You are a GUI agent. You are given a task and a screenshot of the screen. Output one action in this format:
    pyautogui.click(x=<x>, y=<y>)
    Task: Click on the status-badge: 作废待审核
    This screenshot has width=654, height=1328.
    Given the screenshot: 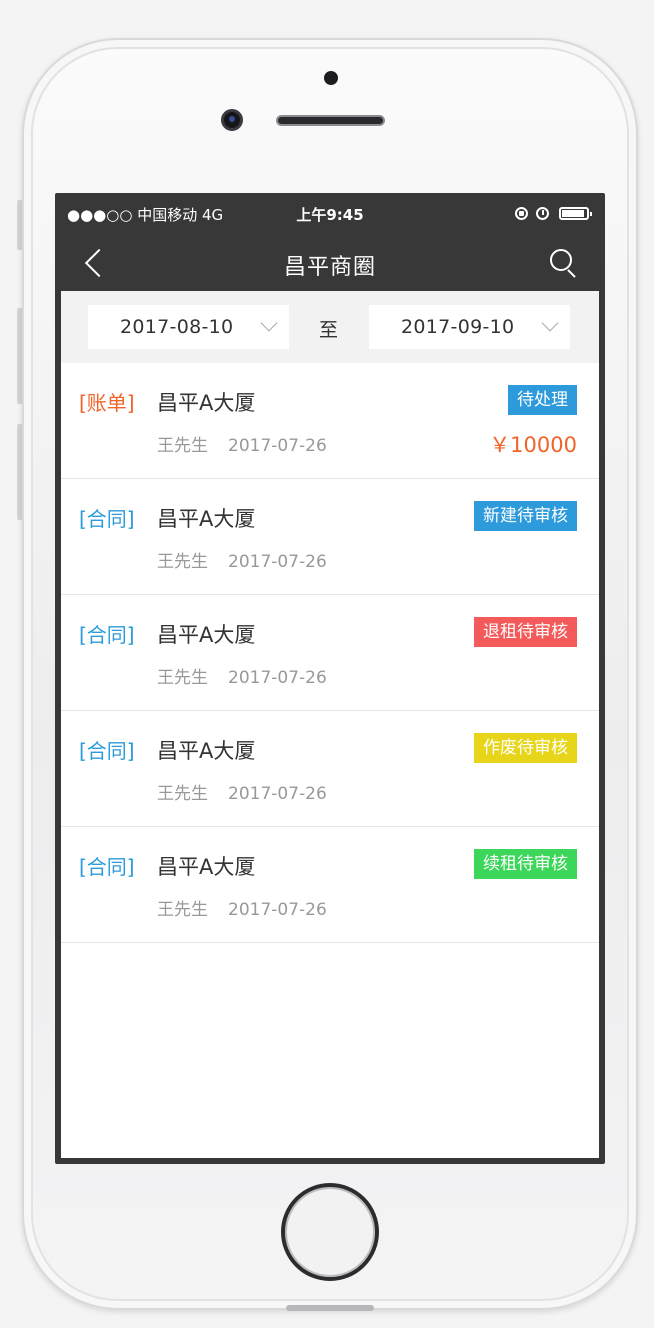 What is the action you would take?
    pyautogui.click(x=525, y=748)
    